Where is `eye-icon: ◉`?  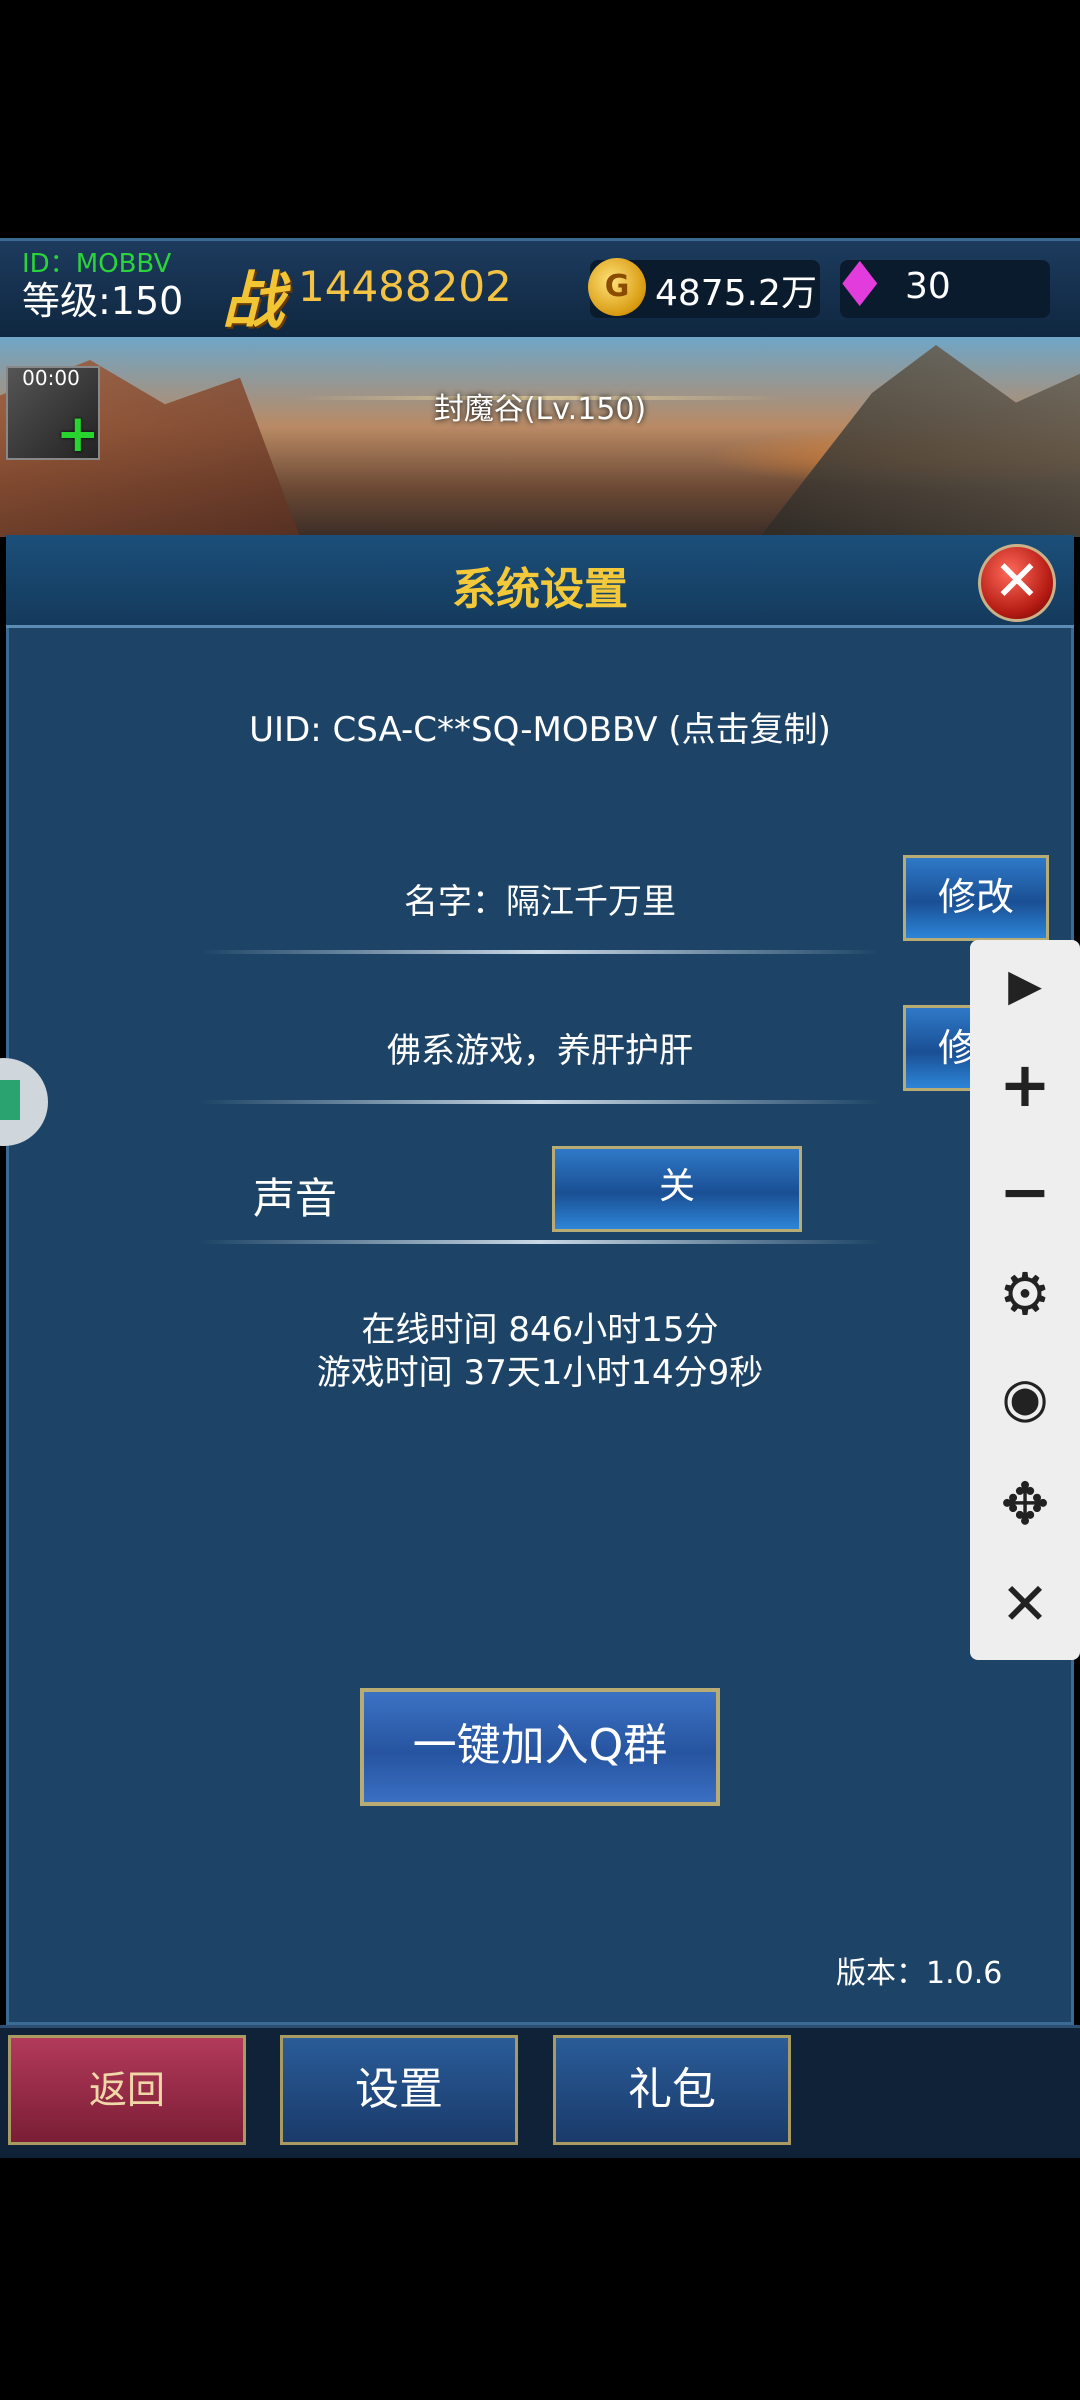
eye-icon: ◉ is located at coordinates (1025, 1397).